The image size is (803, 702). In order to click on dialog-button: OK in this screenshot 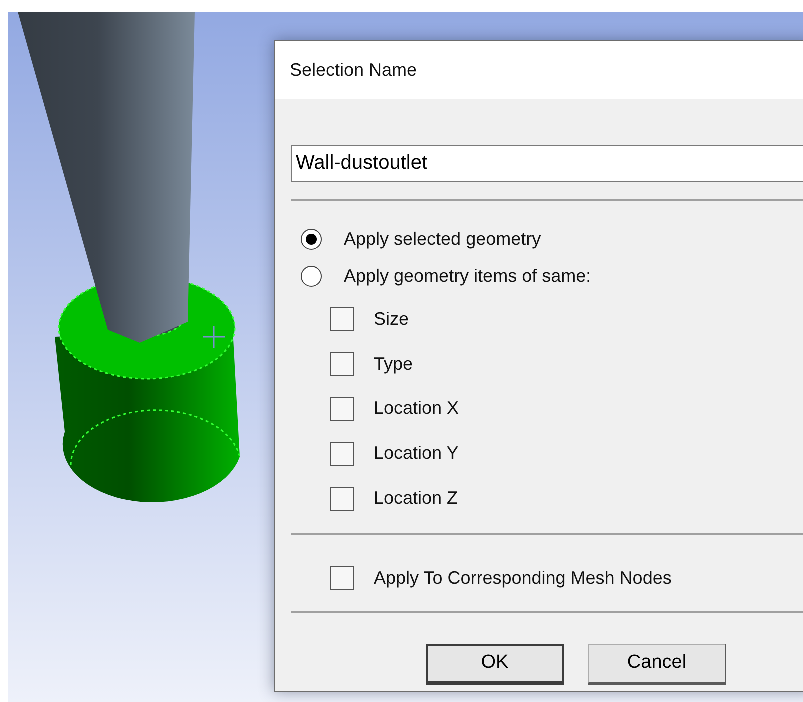, I will do `click(495, 664)`.